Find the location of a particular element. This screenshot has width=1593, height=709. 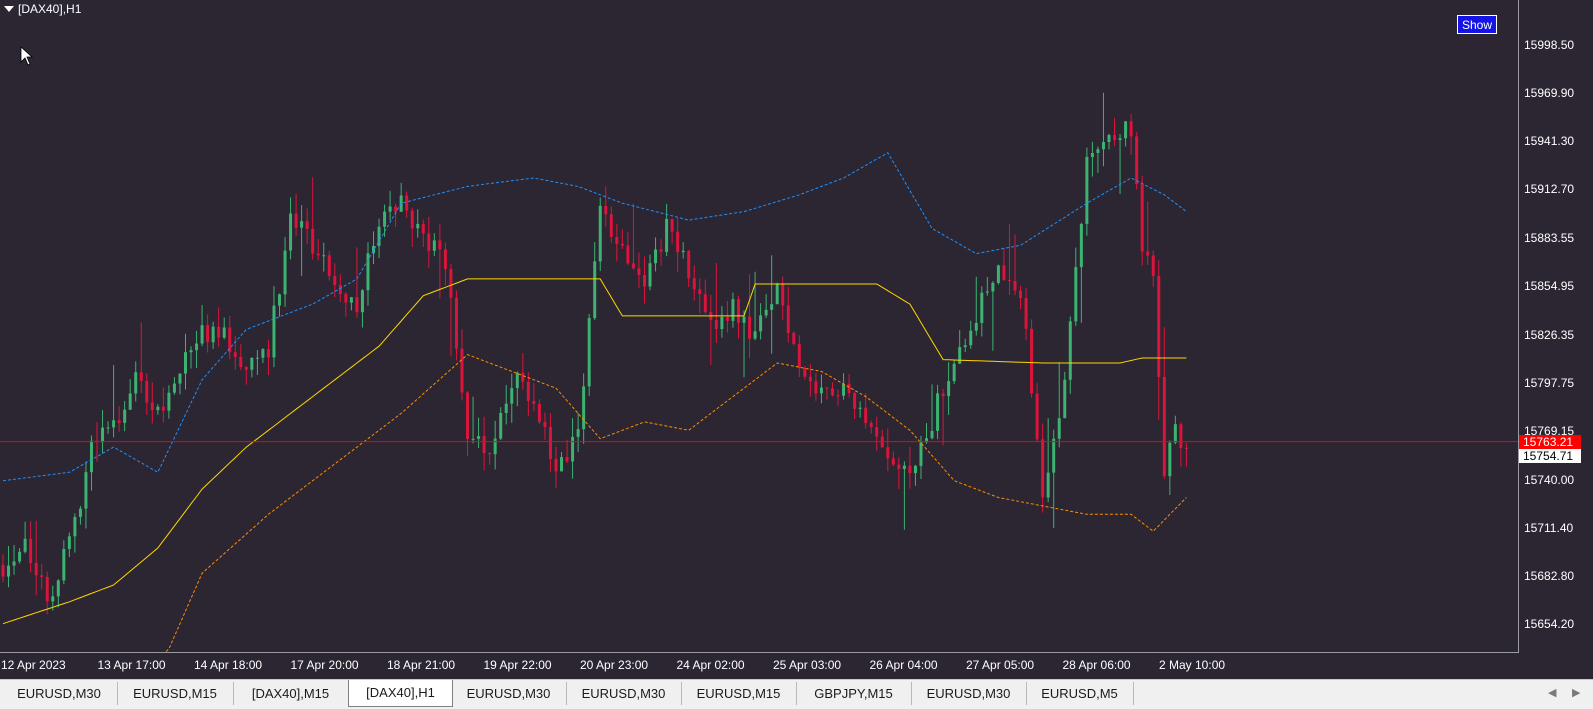

time-tick-label: 13 Apr 17:00 is located at coordinates (131, 665).